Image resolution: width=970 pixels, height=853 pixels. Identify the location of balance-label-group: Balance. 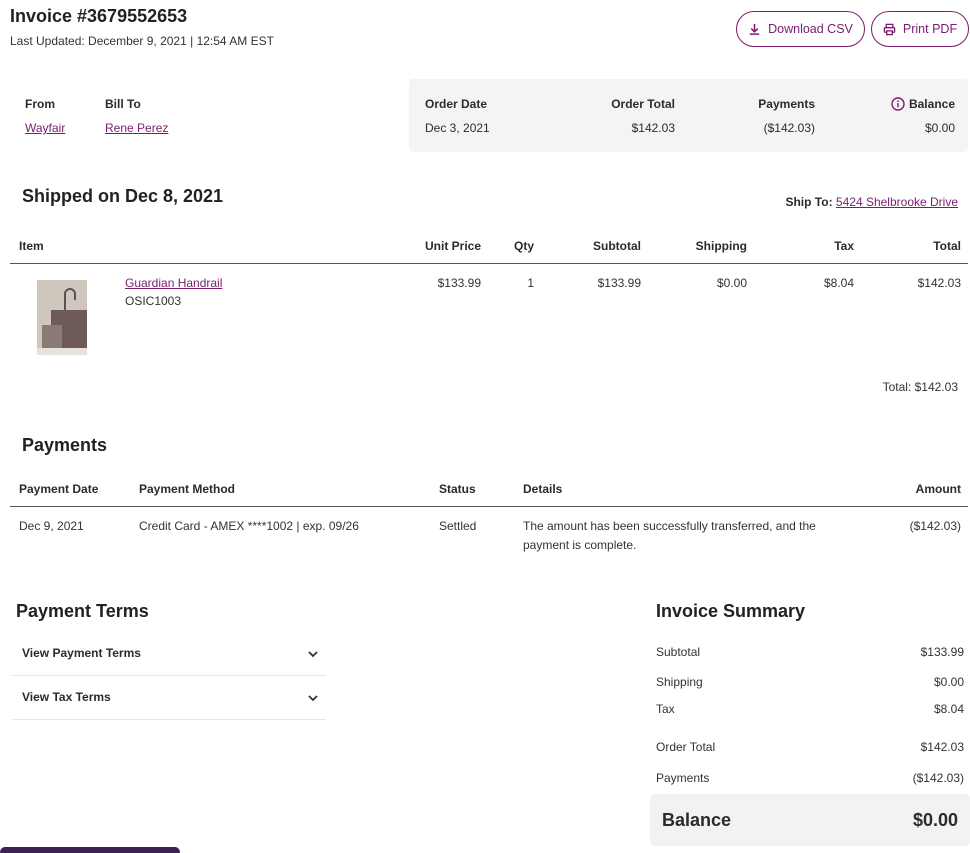
(923, 104).